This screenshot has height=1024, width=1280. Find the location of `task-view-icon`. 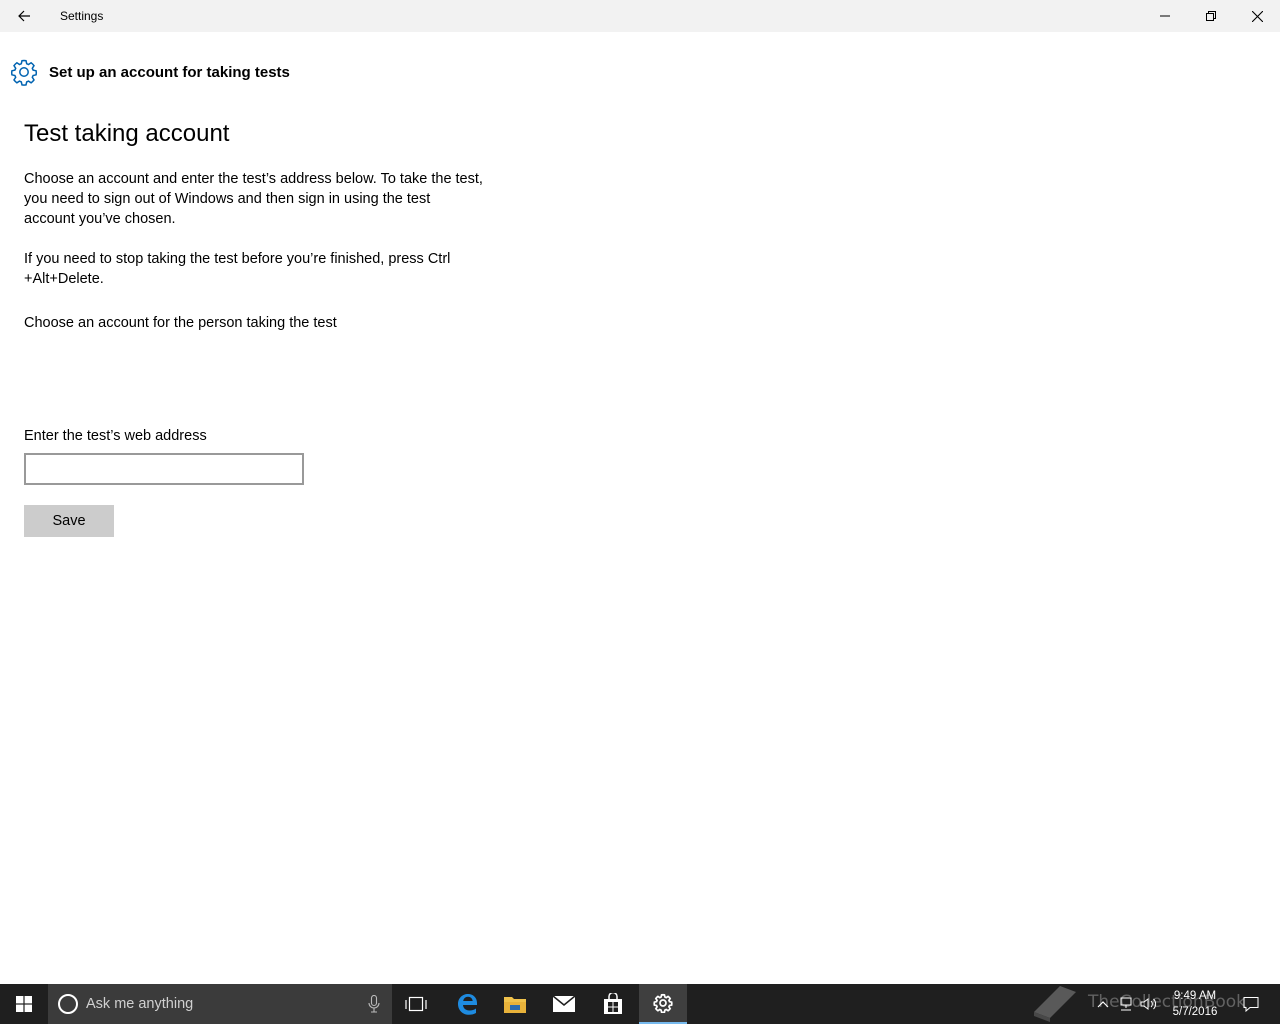

task-view-icon is located at coordinates (416, 1004).